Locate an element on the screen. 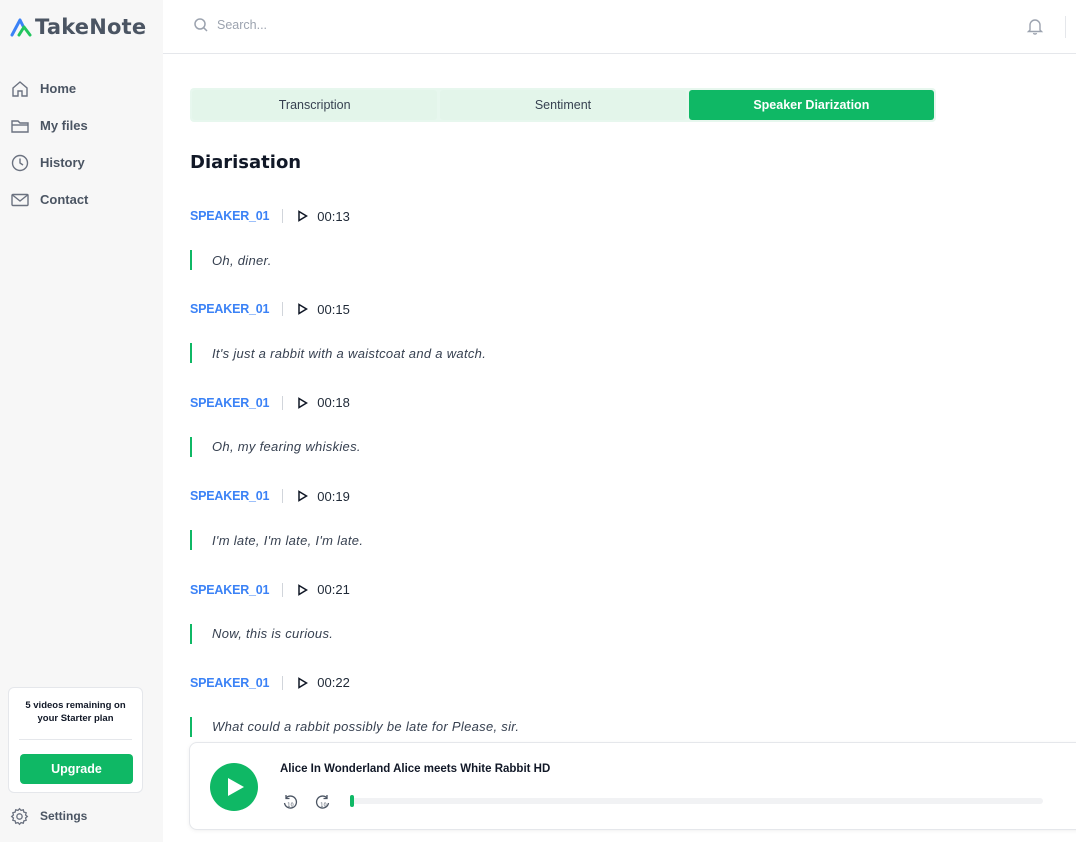 The image size is (1076, 842). timestamp: 00:15 is located at coordinates (333, 309).